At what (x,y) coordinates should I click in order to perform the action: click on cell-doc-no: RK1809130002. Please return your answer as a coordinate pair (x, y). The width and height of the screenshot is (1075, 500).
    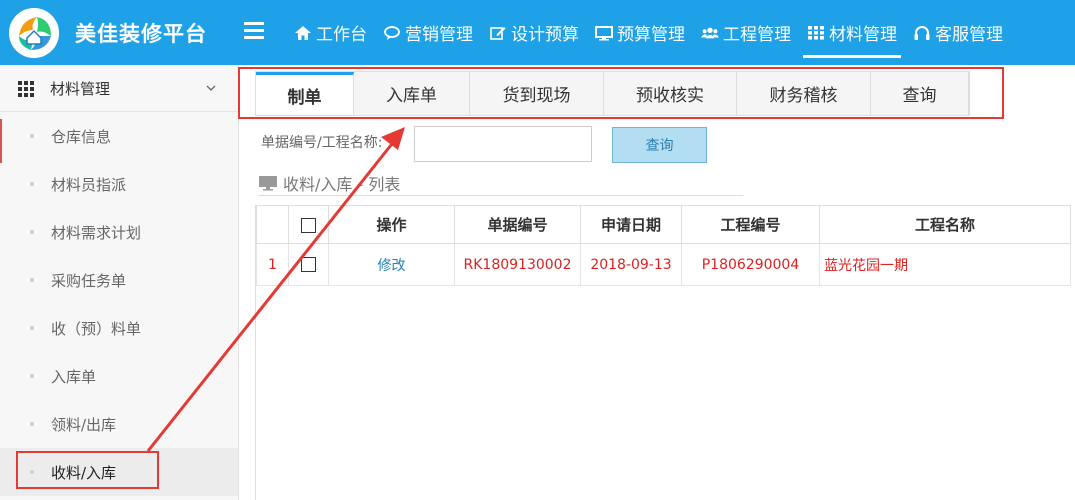
    Looking at the image, I should click on (517, 264).